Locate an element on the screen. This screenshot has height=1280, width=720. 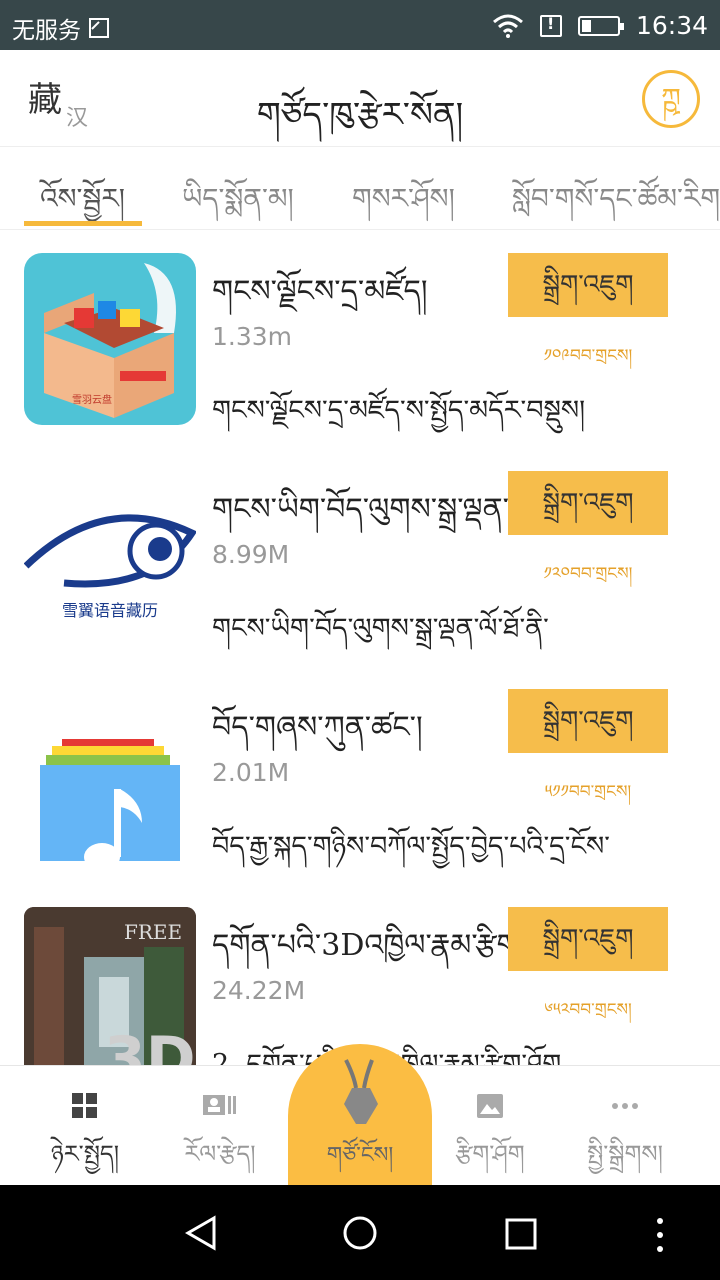
home-icon is located at coordinates (360, 1233).